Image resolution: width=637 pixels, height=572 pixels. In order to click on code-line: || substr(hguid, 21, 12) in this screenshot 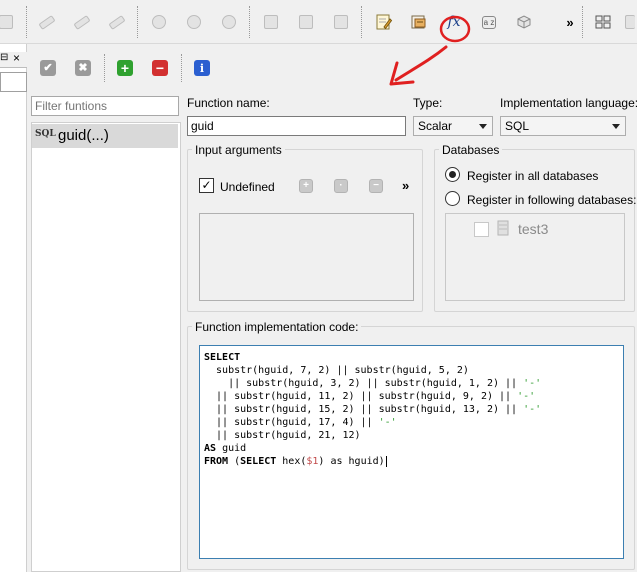, I will do `click(282, 435)`.